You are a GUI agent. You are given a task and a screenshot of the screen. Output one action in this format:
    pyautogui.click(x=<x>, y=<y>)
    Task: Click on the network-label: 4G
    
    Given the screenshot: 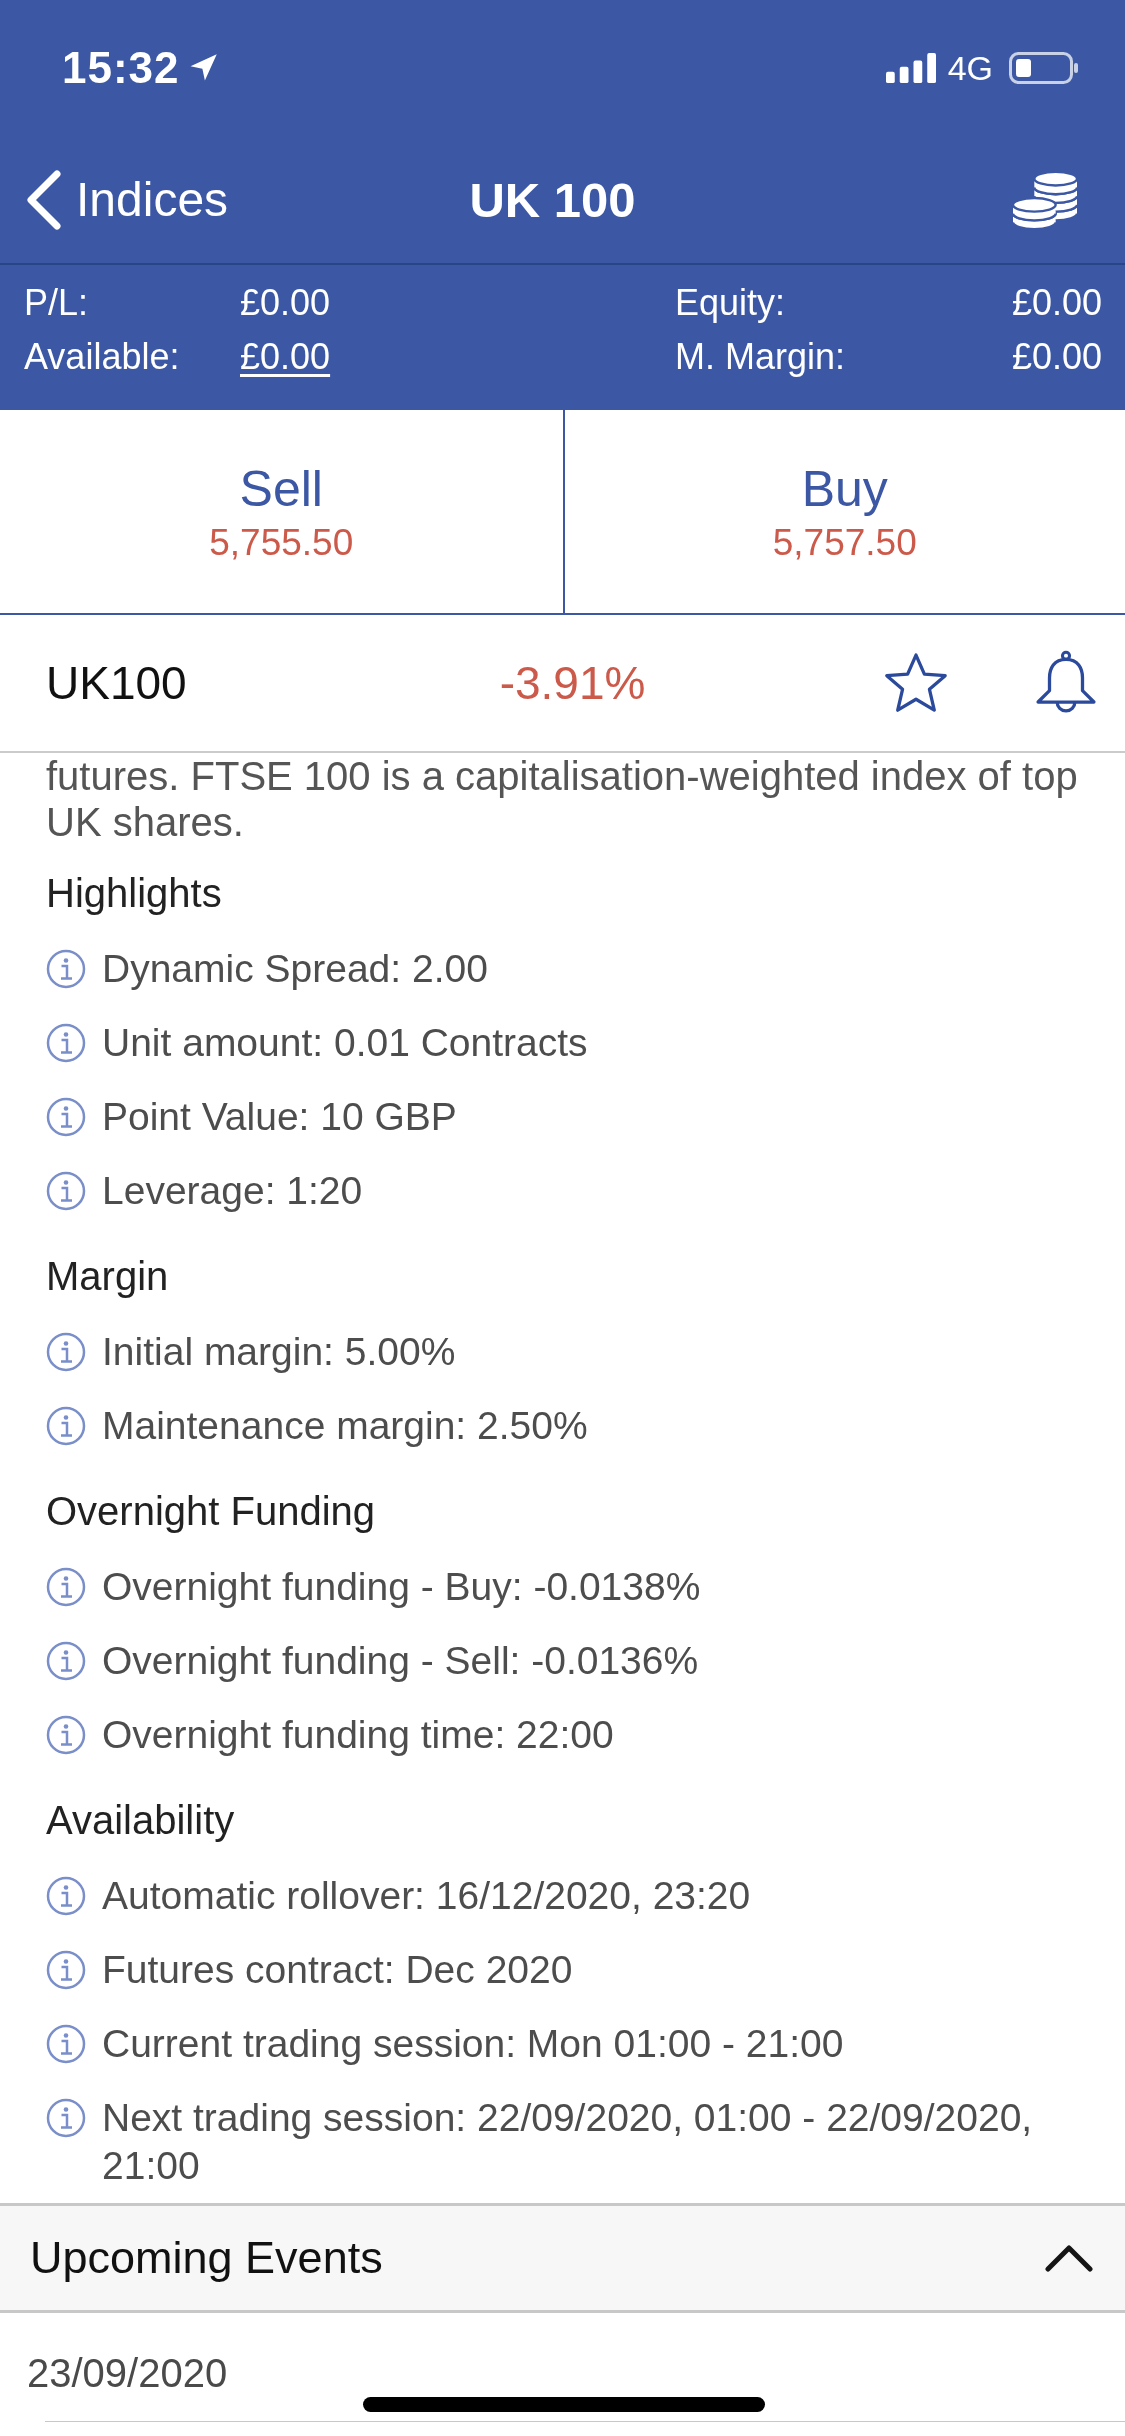 What is the action you would take?
    pyautogui.click(x=970, y=68)
    